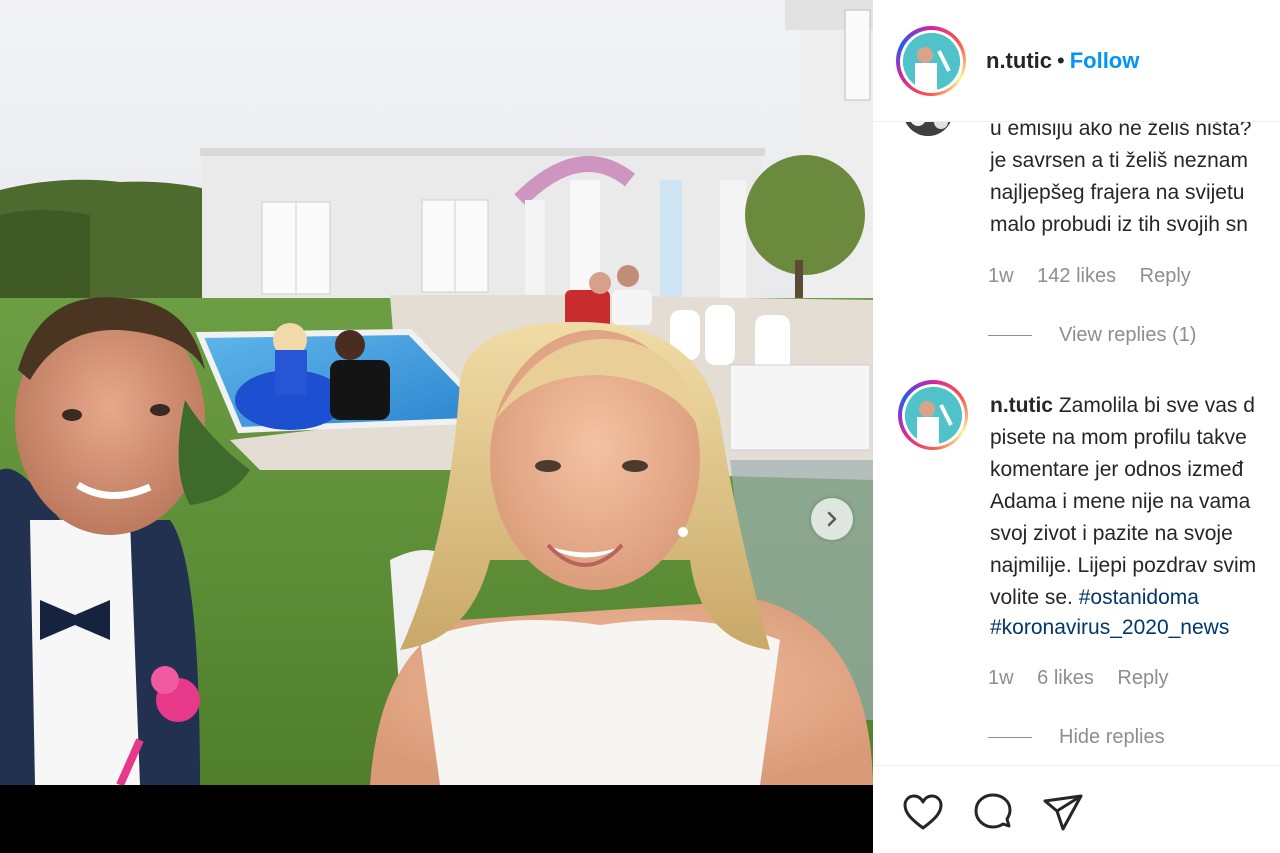 This screenshot has width=1280, height=853. Describe the element at coordinates (1019, 60) in the screenshot. I see `header-username: n.tutic` at that location.